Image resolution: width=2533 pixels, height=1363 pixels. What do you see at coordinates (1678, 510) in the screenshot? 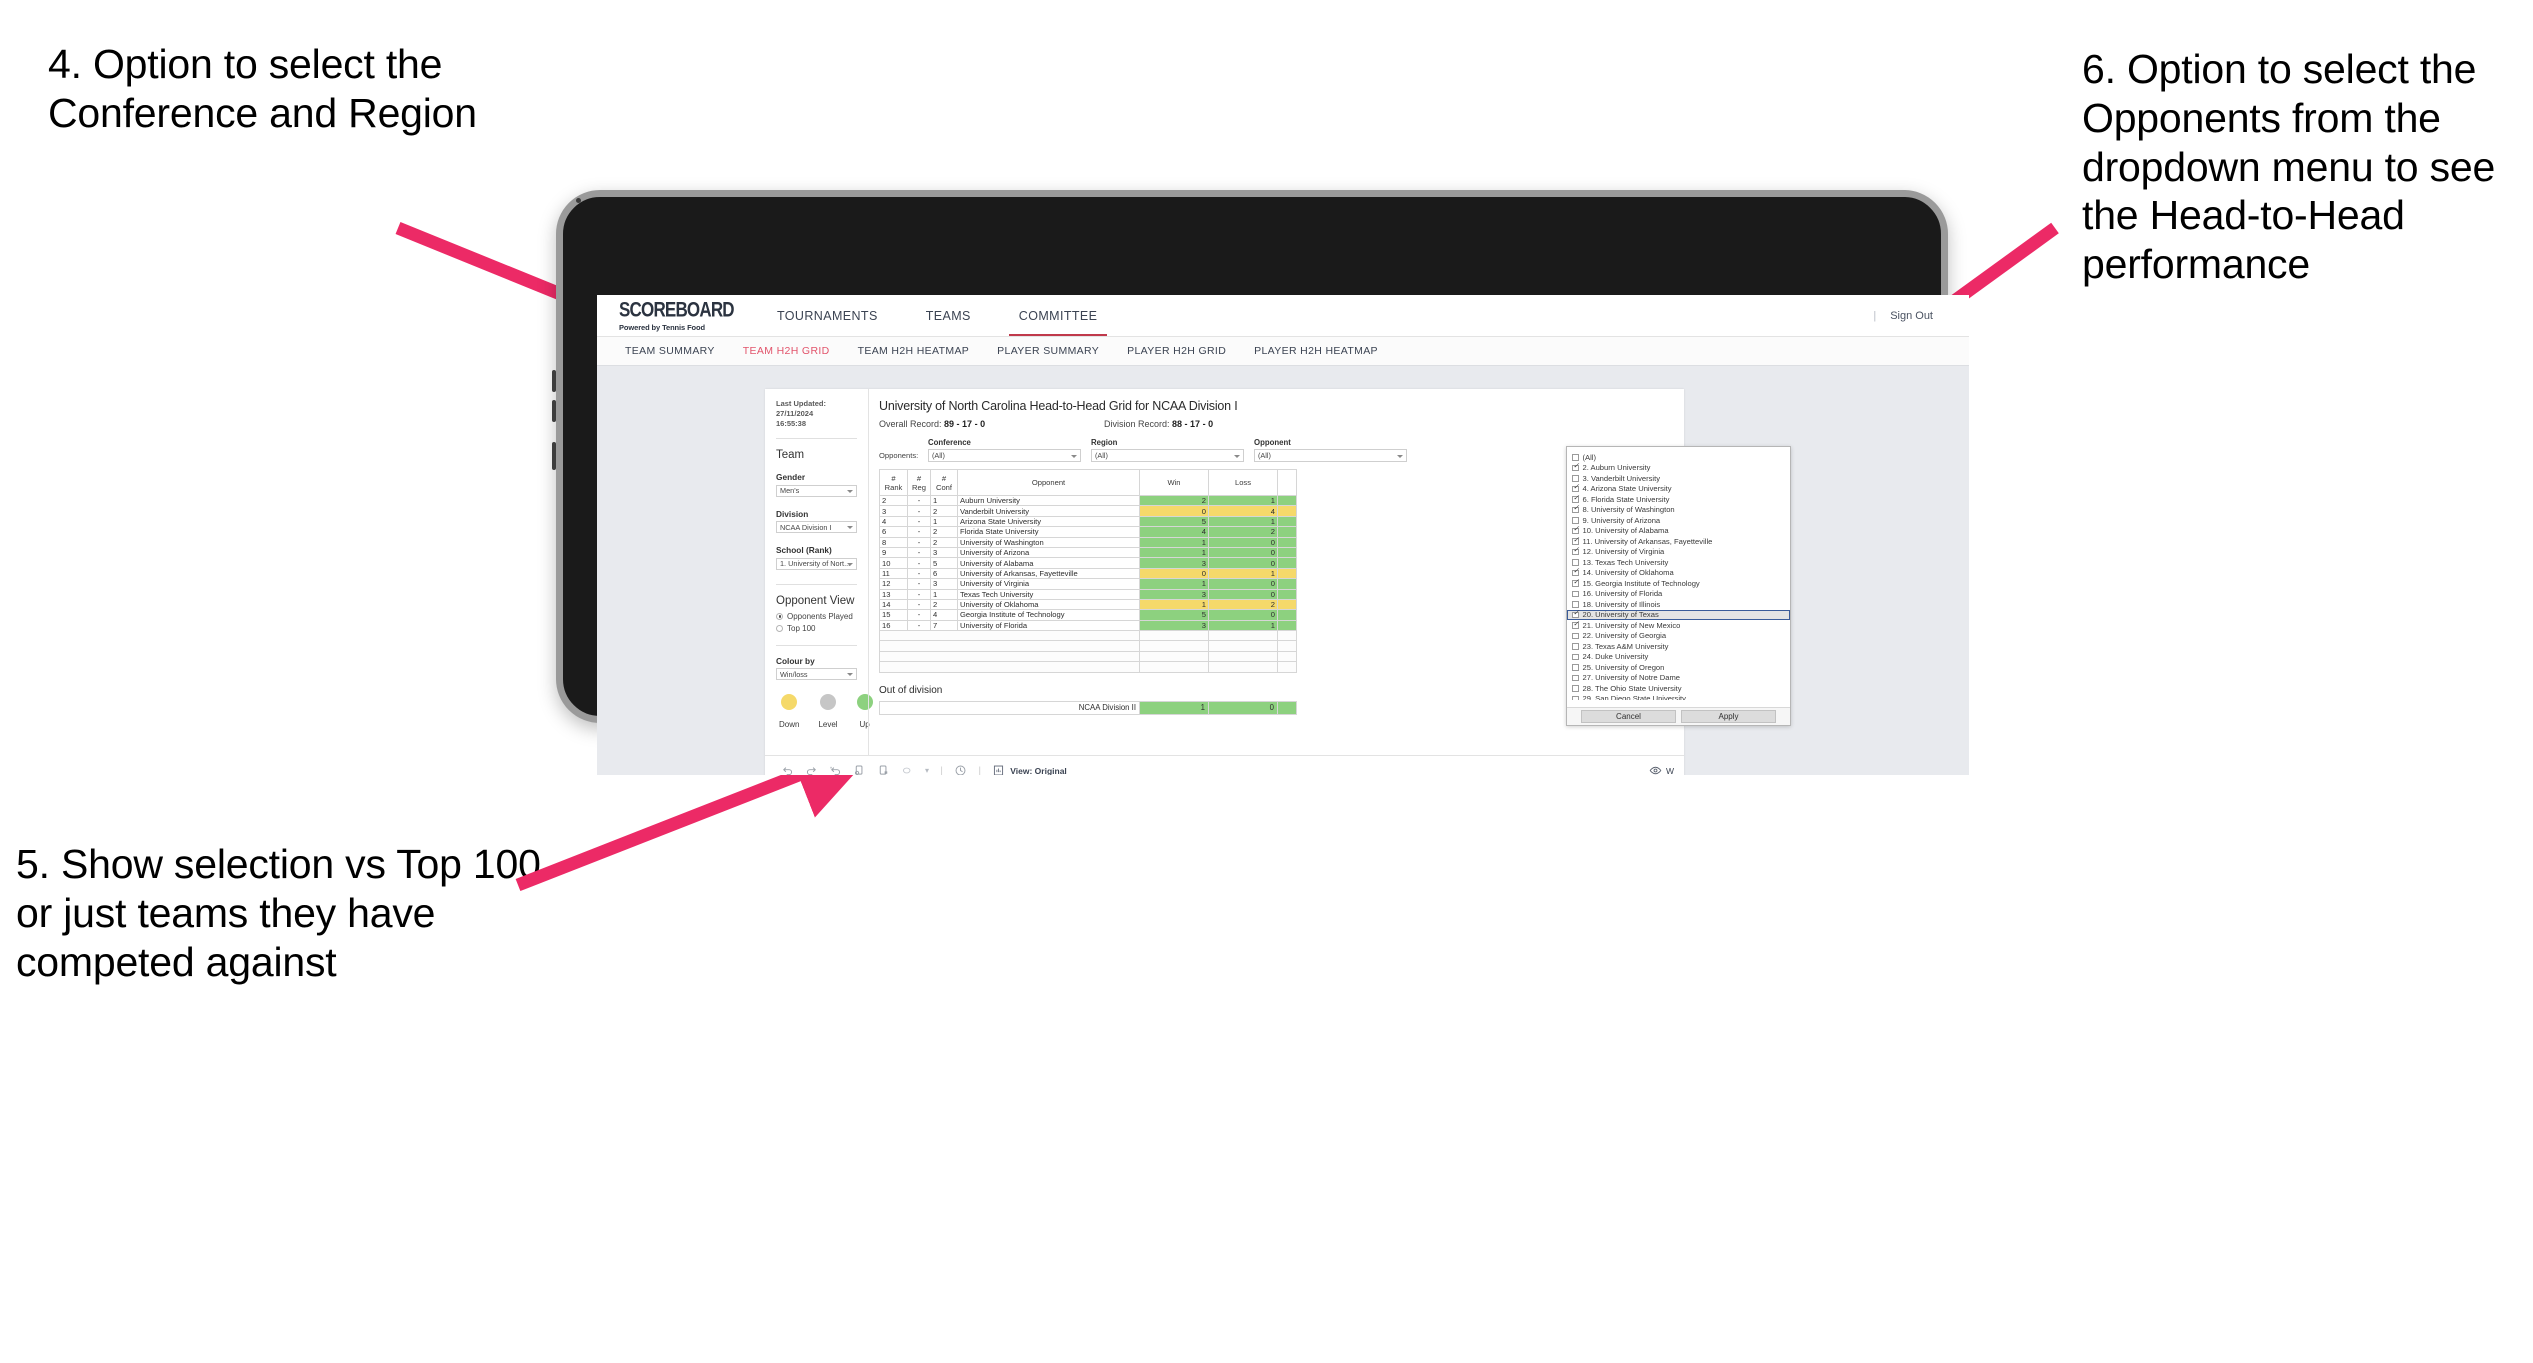
I see `opponent-option: 8. University of Washington` at bounding box center [1678, 510].